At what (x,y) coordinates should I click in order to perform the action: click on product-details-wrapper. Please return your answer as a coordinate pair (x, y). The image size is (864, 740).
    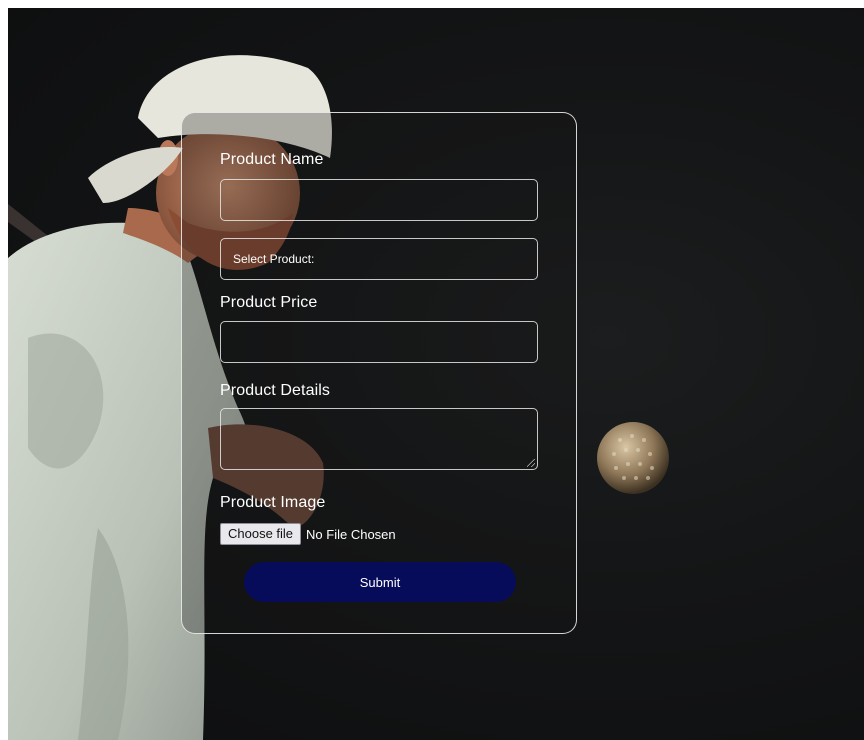
    Looking at the image, I should click on (379, 439).